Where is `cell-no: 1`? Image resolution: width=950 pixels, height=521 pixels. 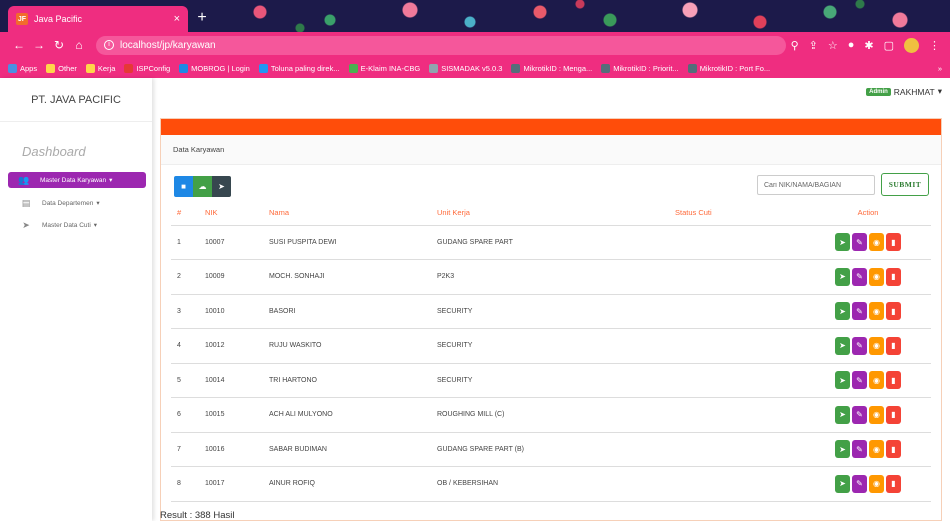
cell-no: 1 is located at coordinates (188, 242).